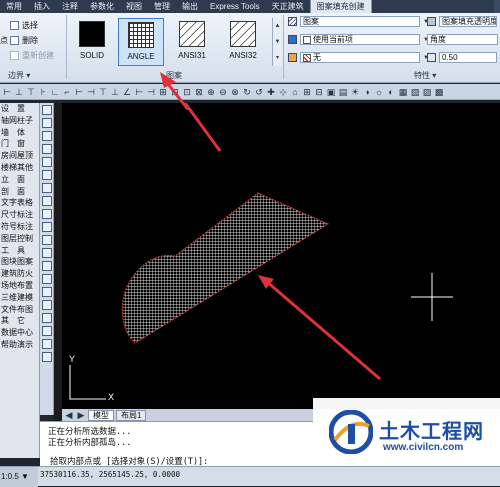 This screenshot has height=487, width=500. I want to click on watermark-url: www.civilcn.com, so click(423, 447).